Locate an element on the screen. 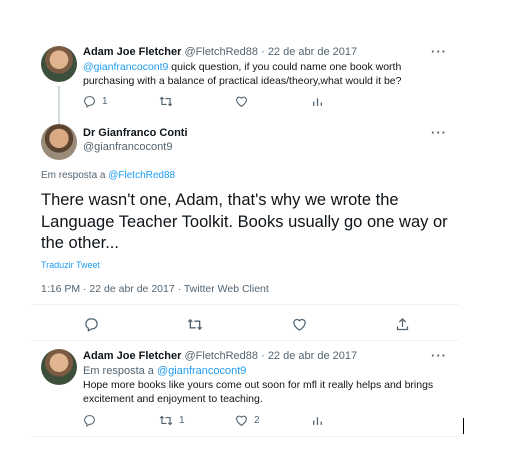  share-button is located at coordinates (402, 324).